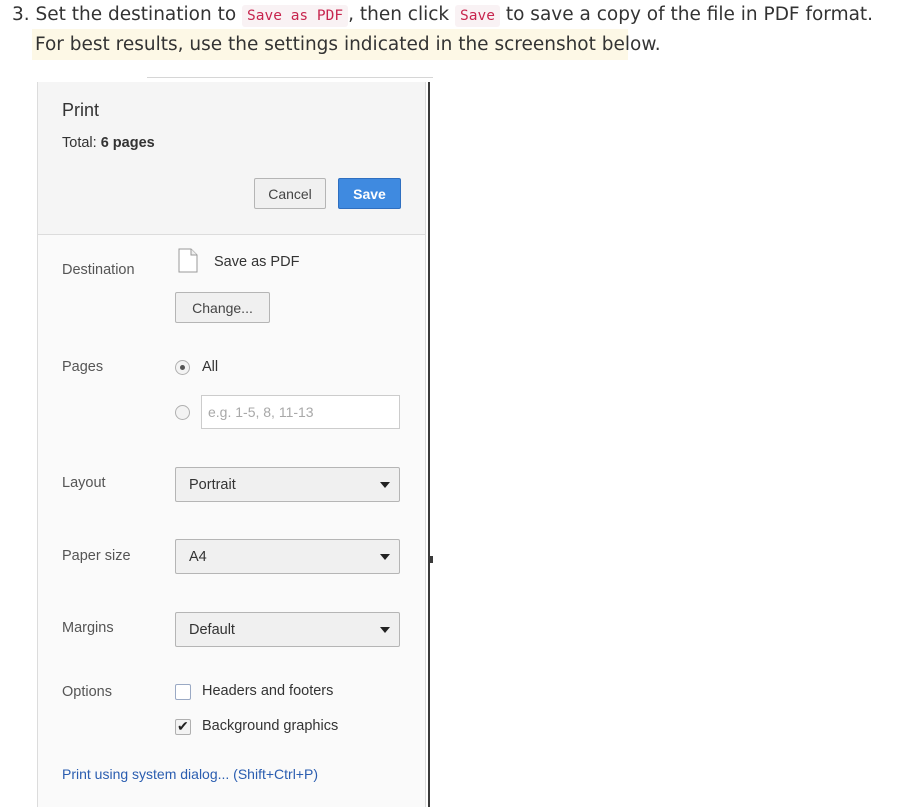 The height and width of the screenshot is (807, 912). I want to click on step-text-prefix: 3. Set the destination to, so click(124, 14).